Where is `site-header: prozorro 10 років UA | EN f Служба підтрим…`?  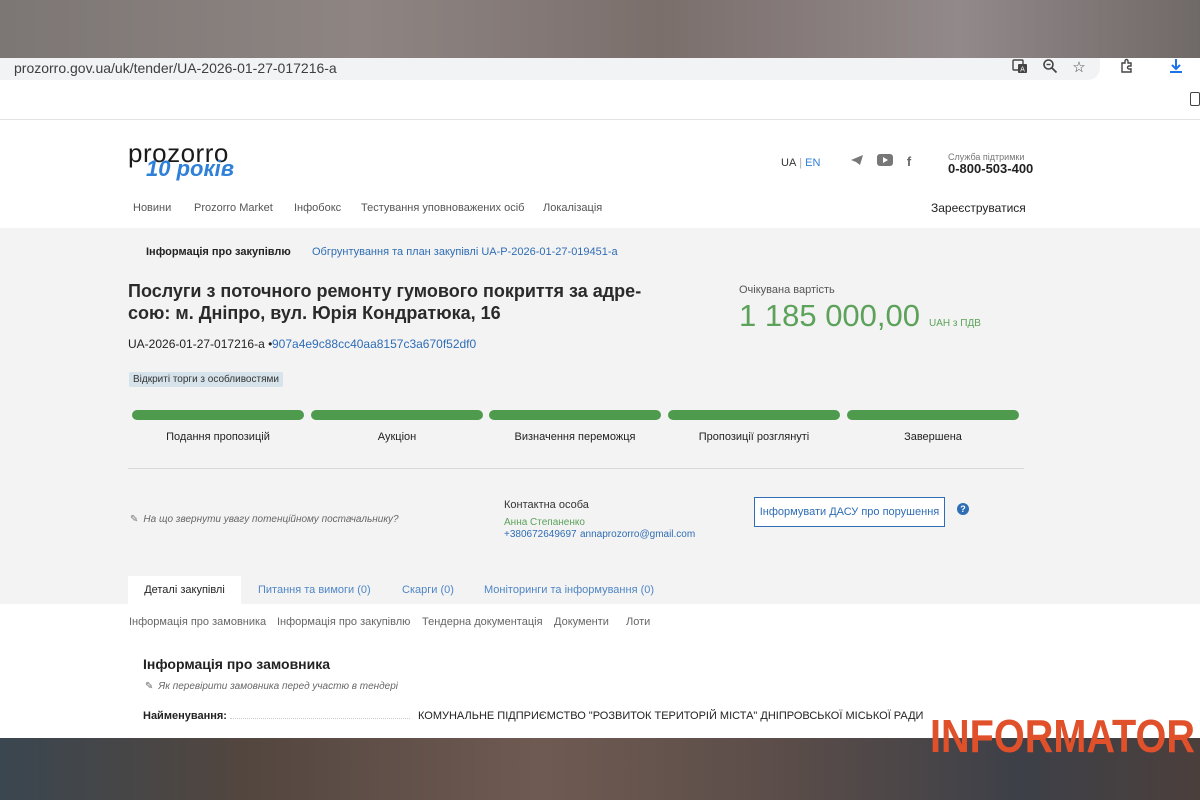 site-header: prozorro 10 років UA | EN f Служба підтрим… is located at coordinates (600, 174).